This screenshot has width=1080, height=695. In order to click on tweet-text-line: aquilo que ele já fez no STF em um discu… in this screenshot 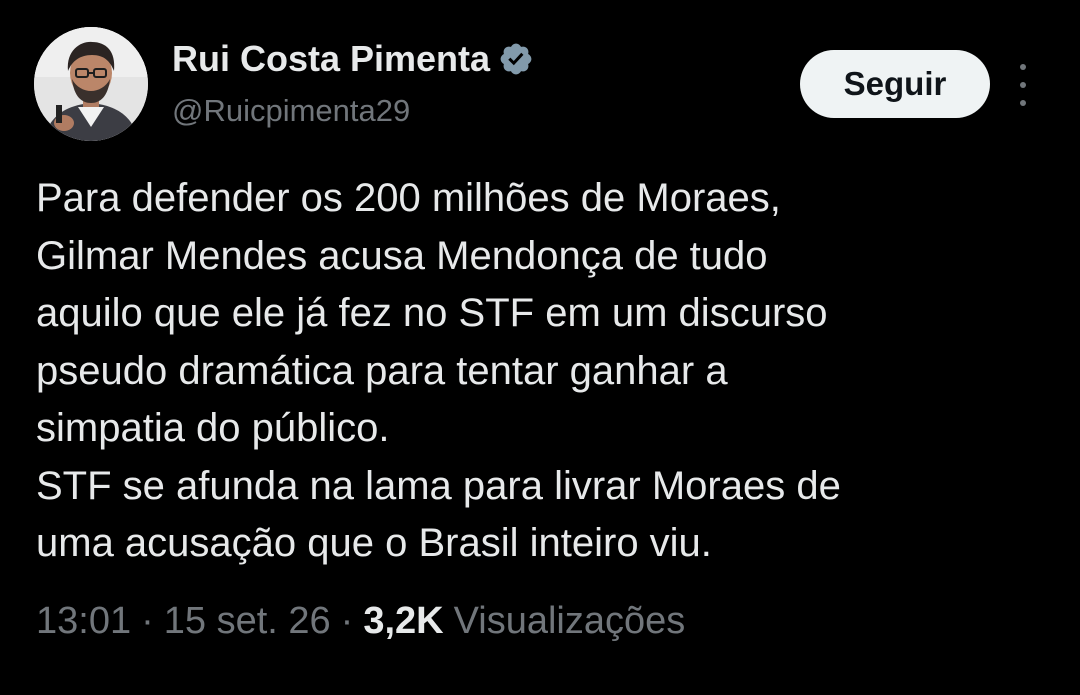, I will do `click(432, 313)`.